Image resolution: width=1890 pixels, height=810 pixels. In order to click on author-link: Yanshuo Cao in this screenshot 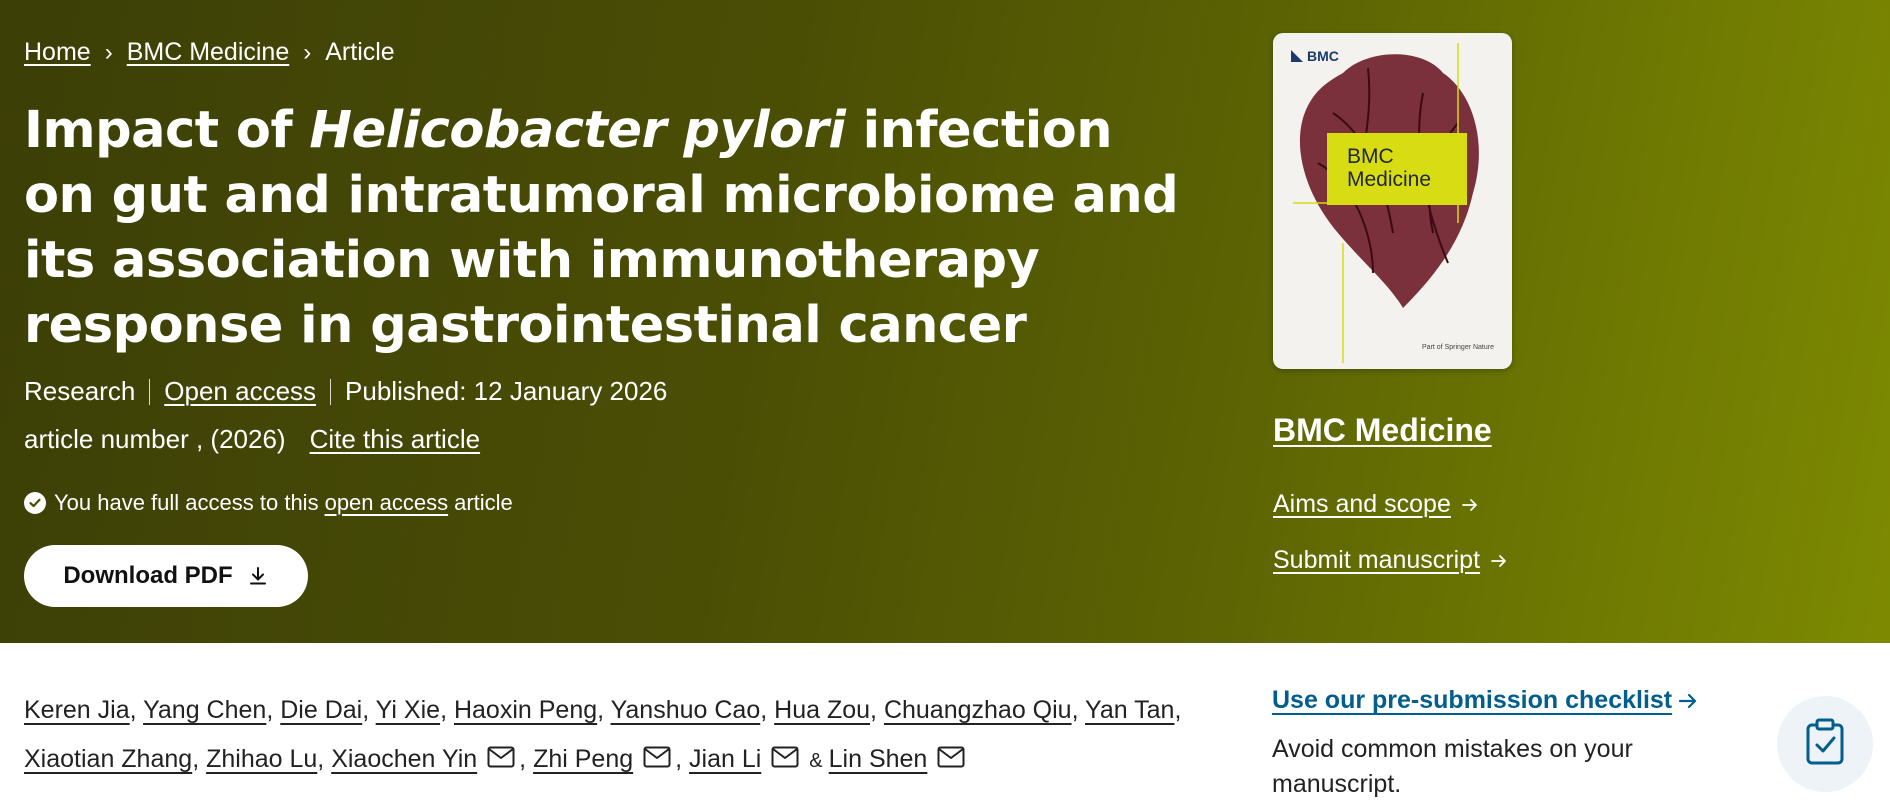, I will do `click(686, 710)`.